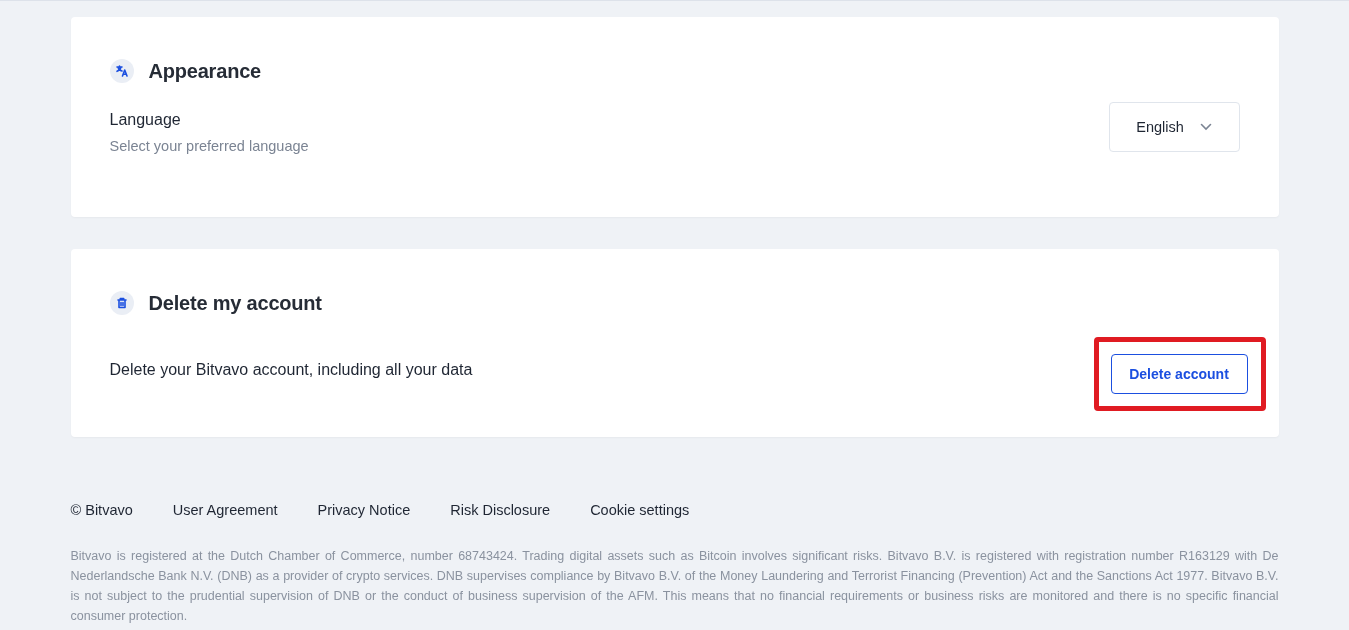  What do you see at coordinates (500, 510) in the screenshot?
I see `footer-link: Risk Disclosure` at bounding box center [500, 510].